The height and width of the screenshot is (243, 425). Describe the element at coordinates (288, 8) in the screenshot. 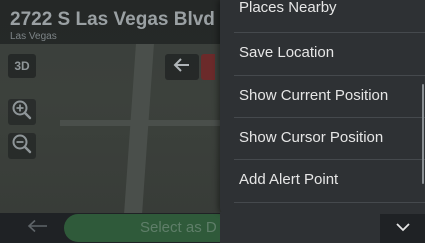

I see `menu-item-label: Places Nearby` at that location.